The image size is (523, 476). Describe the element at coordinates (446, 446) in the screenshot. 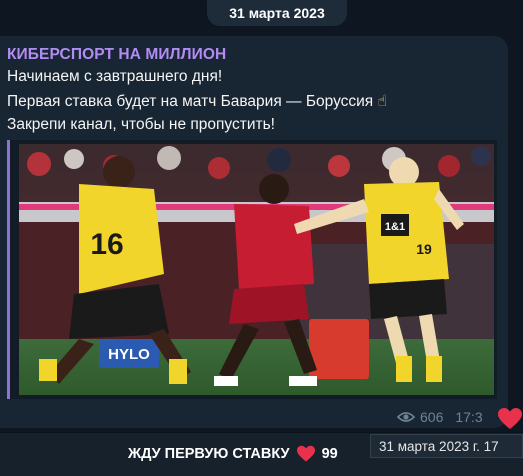

I see `timestamp-tooltip: 31 марта 2023 г. 17` at that location.